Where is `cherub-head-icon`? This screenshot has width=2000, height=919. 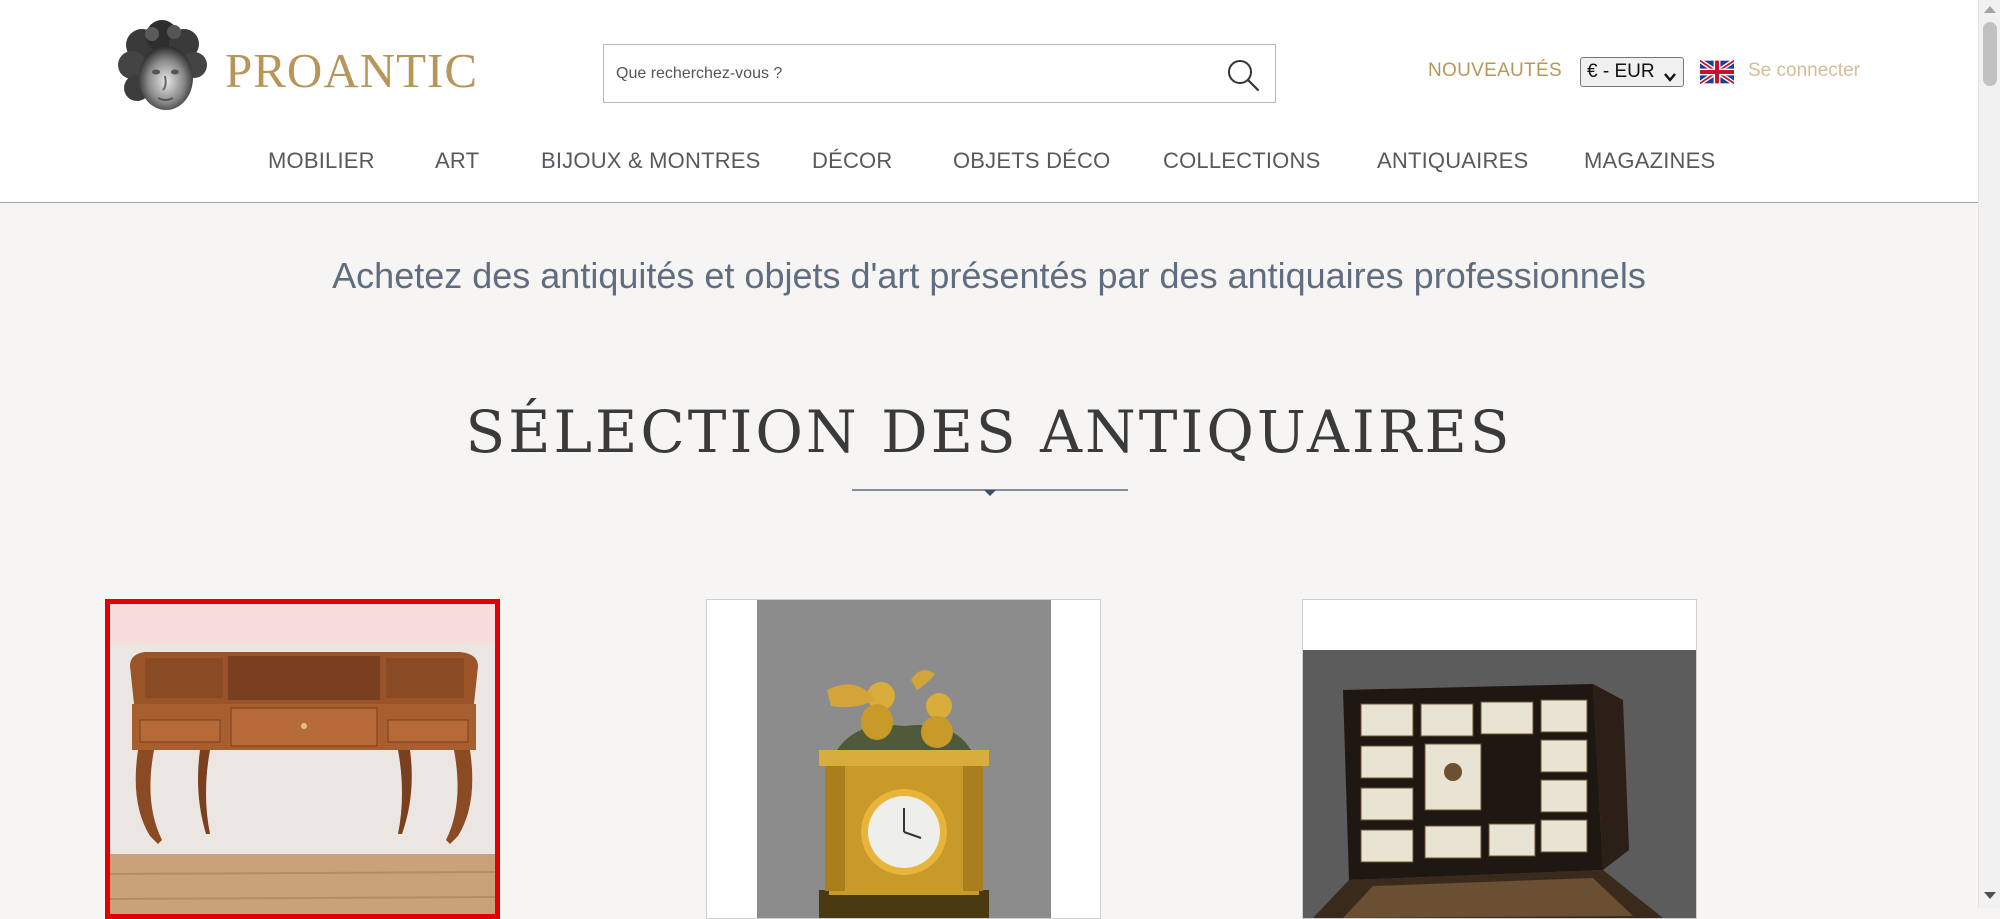 cherub-head-icon is located at coordinates (162, 70).